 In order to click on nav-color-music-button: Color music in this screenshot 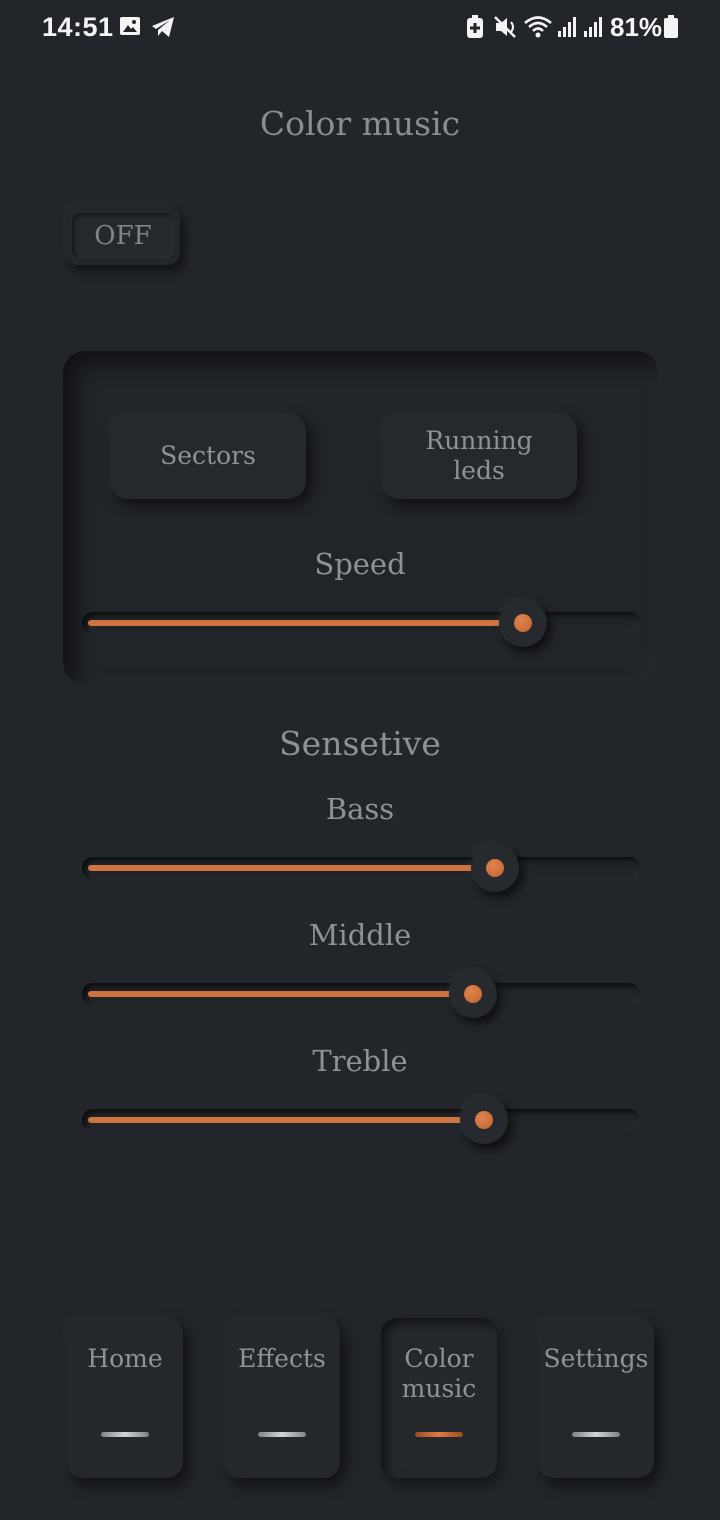, I will do `click(439, 1398)`.